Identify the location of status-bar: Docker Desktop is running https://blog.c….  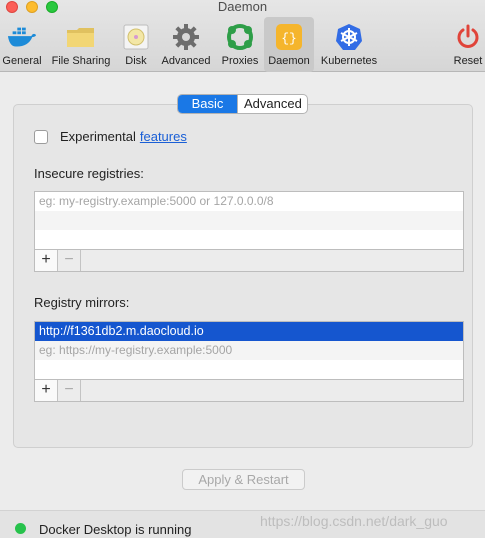
(242, 524).